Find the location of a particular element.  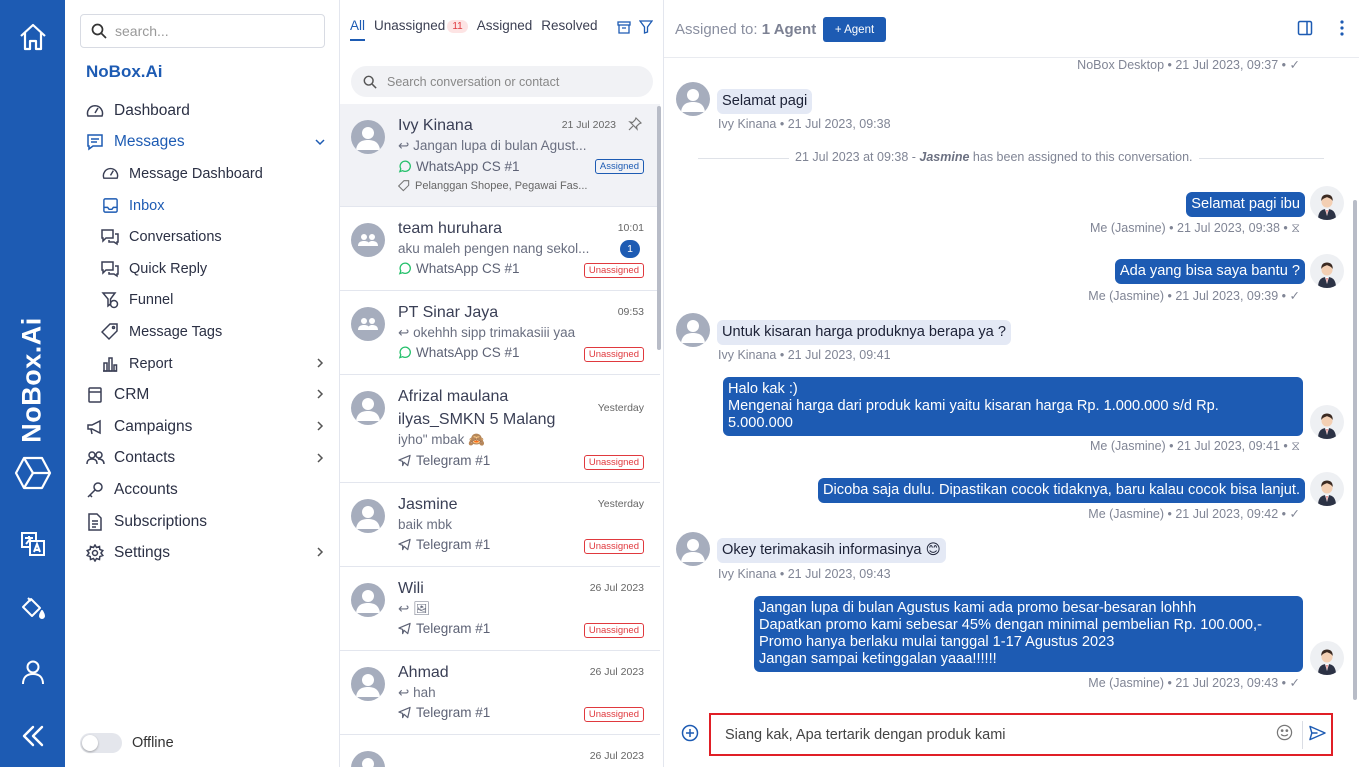

message-meta: NoBox Desktop • 21 Jul 2023, 09:37 • ✓ is located at coordinates (1188, 65).